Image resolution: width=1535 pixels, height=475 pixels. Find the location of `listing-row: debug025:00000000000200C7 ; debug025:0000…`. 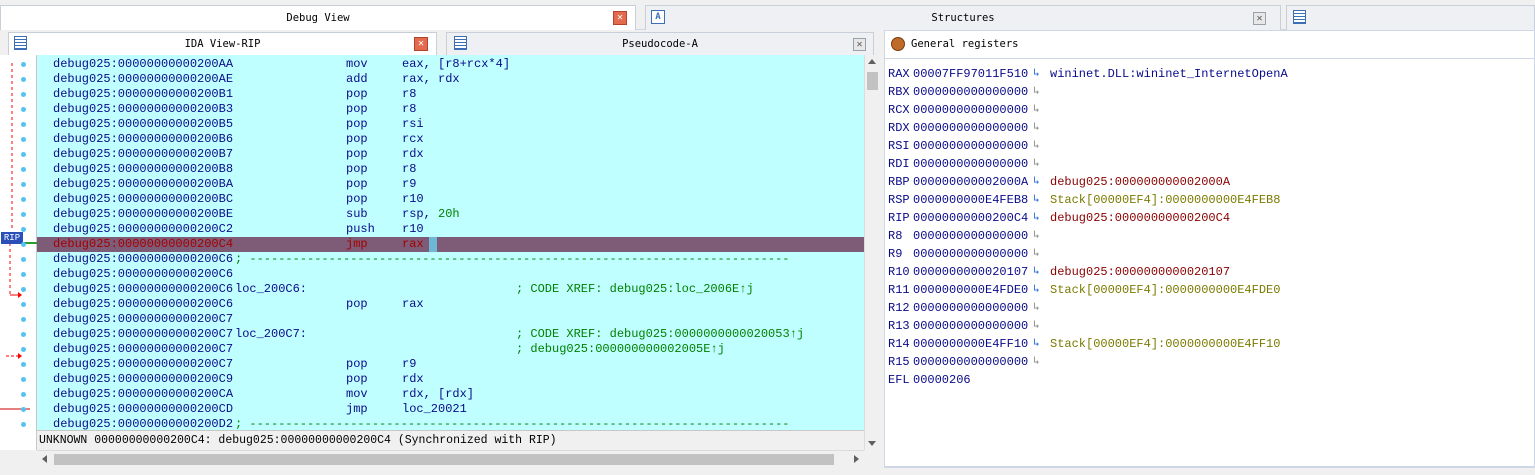

listing-row: debug025:00000000000200C7 ; debug025:0000… is located at coordinates (450, 349).